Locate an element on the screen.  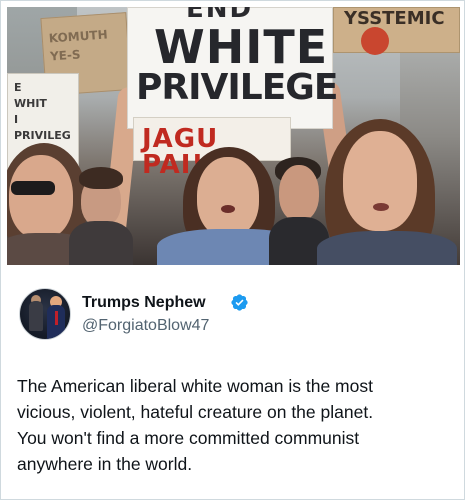
user-handle: @ForgiatoBlow47 is located at coordinates (145, 326).